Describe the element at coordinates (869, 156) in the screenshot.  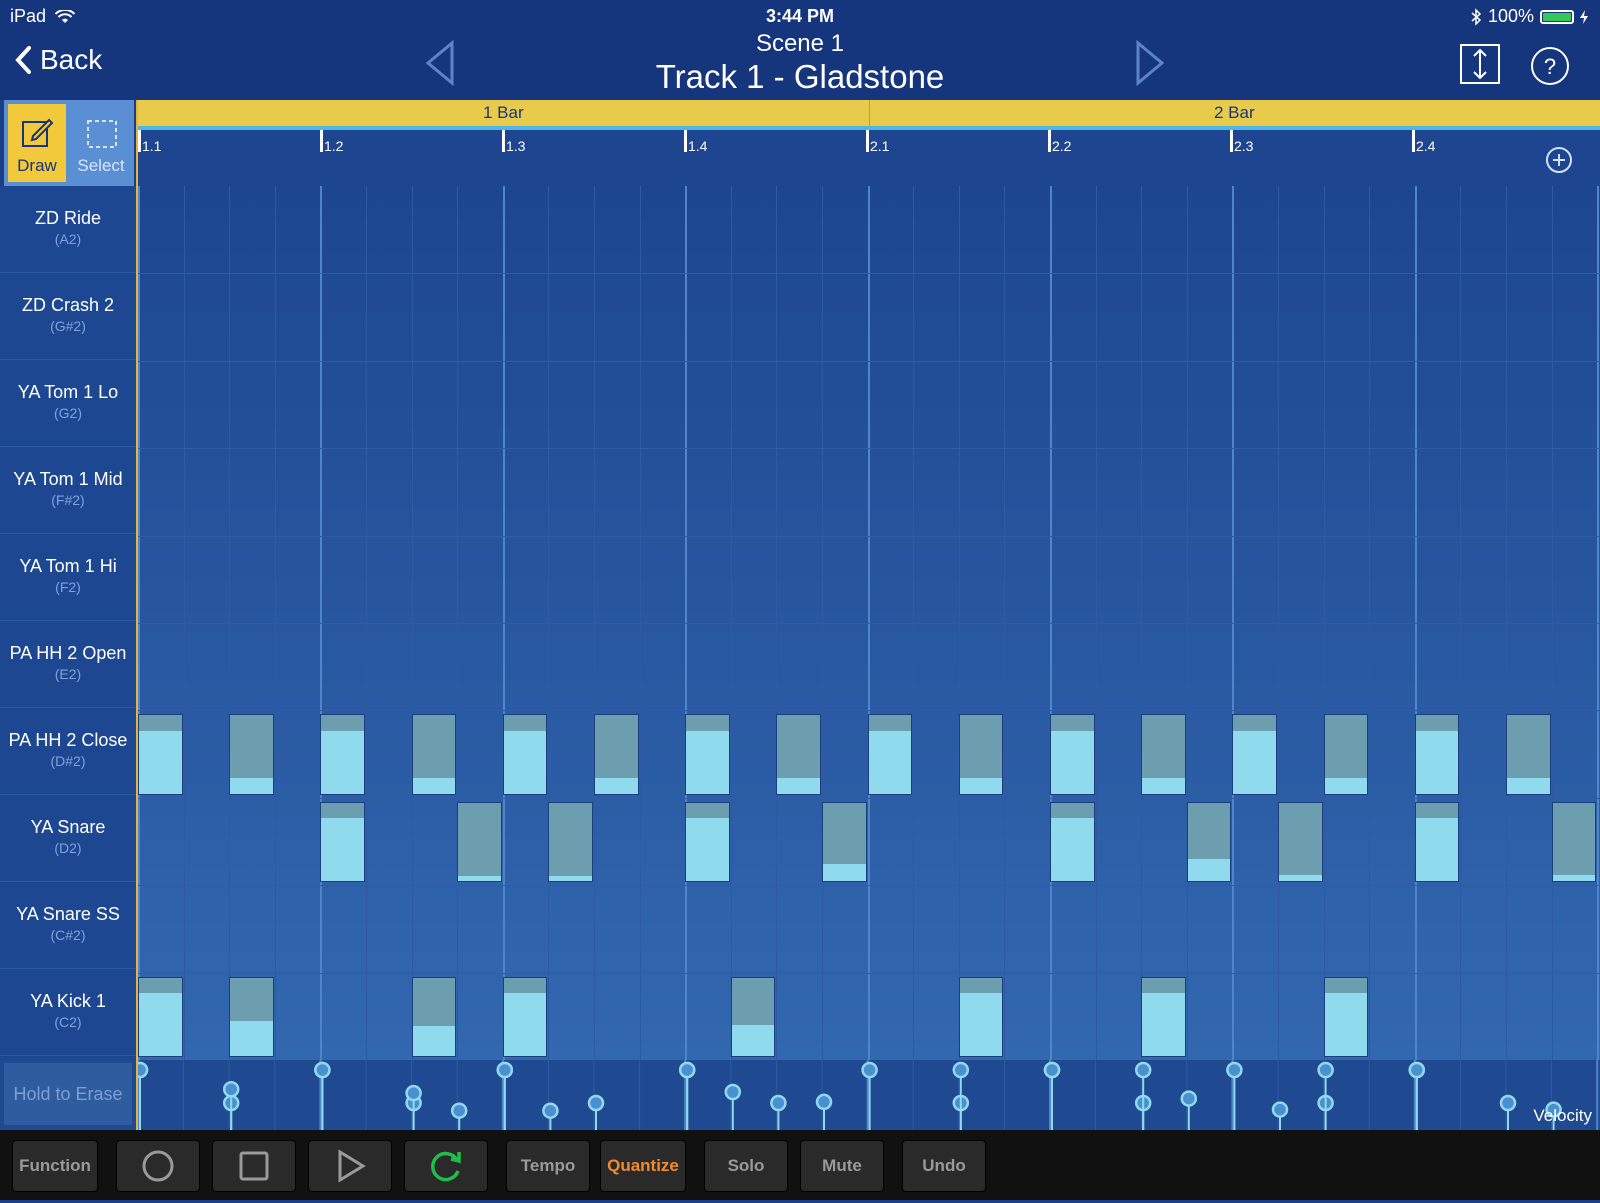
I see `beat-ruler: 1.1 1.2 1.3 1.4 2.1 2.2 2.3 2.4` at that location.